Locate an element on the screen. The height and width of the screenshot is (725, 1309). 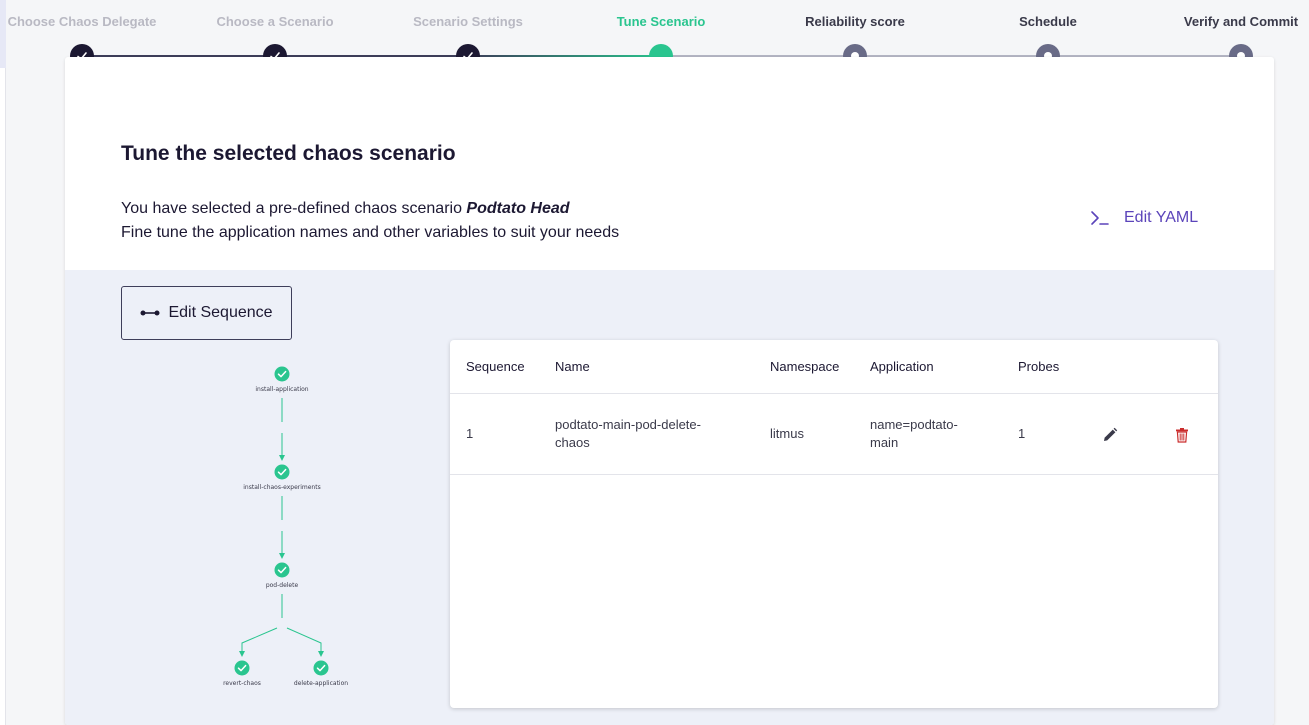
graph-node-label: pod-delete is located at coordinates (282, 585).